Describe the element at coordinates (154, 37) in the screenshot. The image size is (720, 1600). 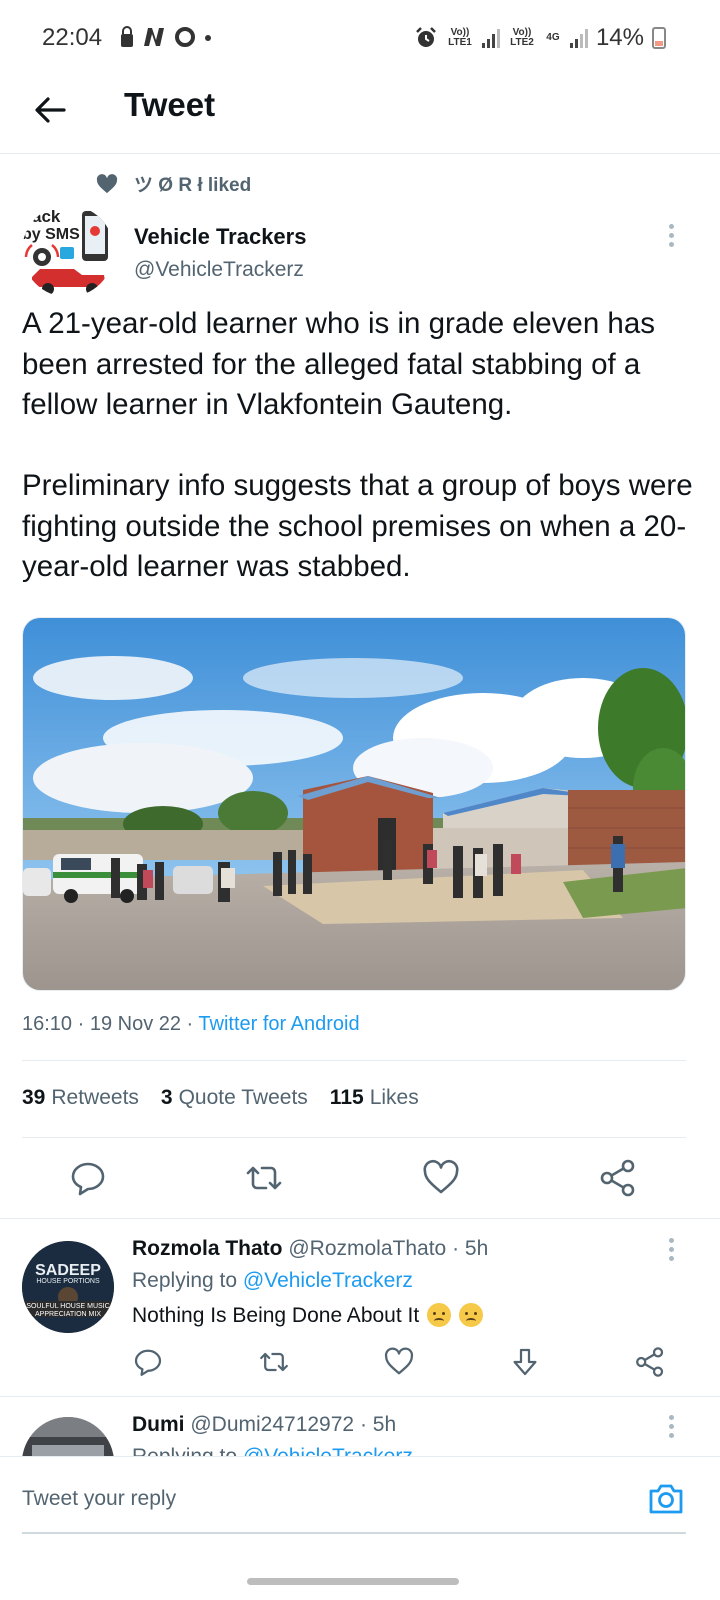
I see `n-app-icon` at that location.